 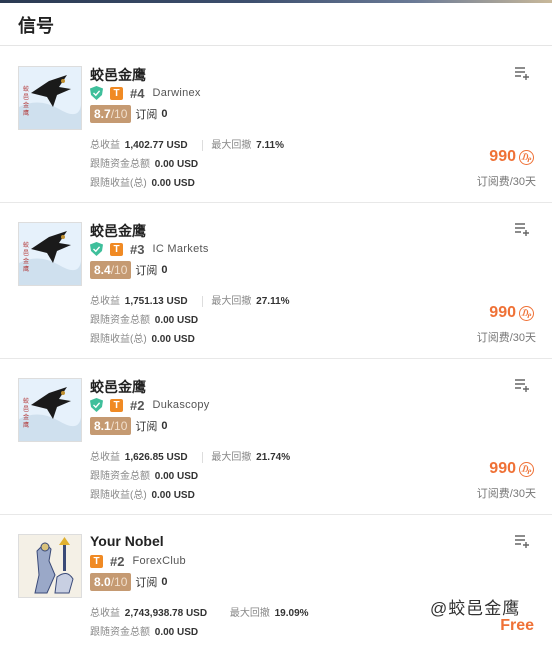 I want to click on signal-name: Your Nobel, so click(x=127, y=541).